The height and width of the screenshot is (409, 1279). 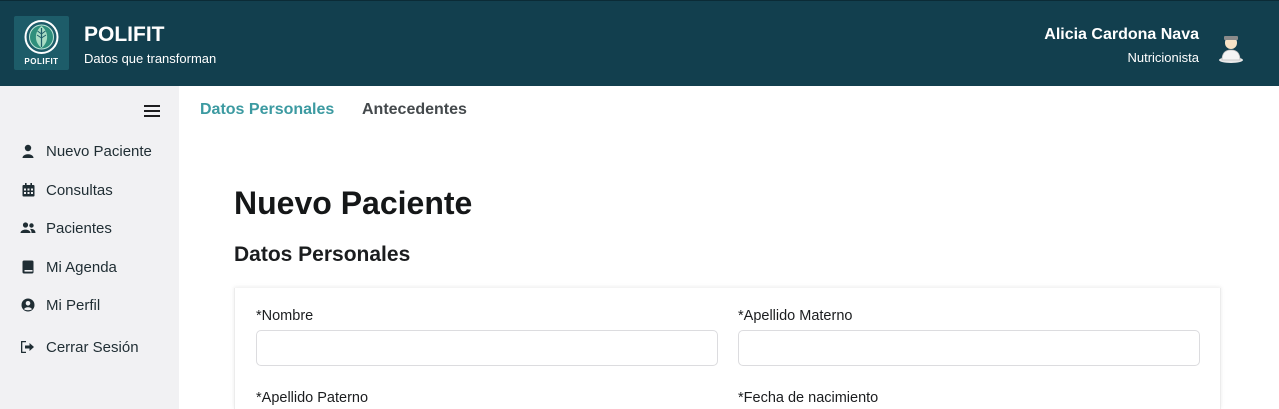 I want to click on hamburger-menu-icon, so click(x=152, y=112).